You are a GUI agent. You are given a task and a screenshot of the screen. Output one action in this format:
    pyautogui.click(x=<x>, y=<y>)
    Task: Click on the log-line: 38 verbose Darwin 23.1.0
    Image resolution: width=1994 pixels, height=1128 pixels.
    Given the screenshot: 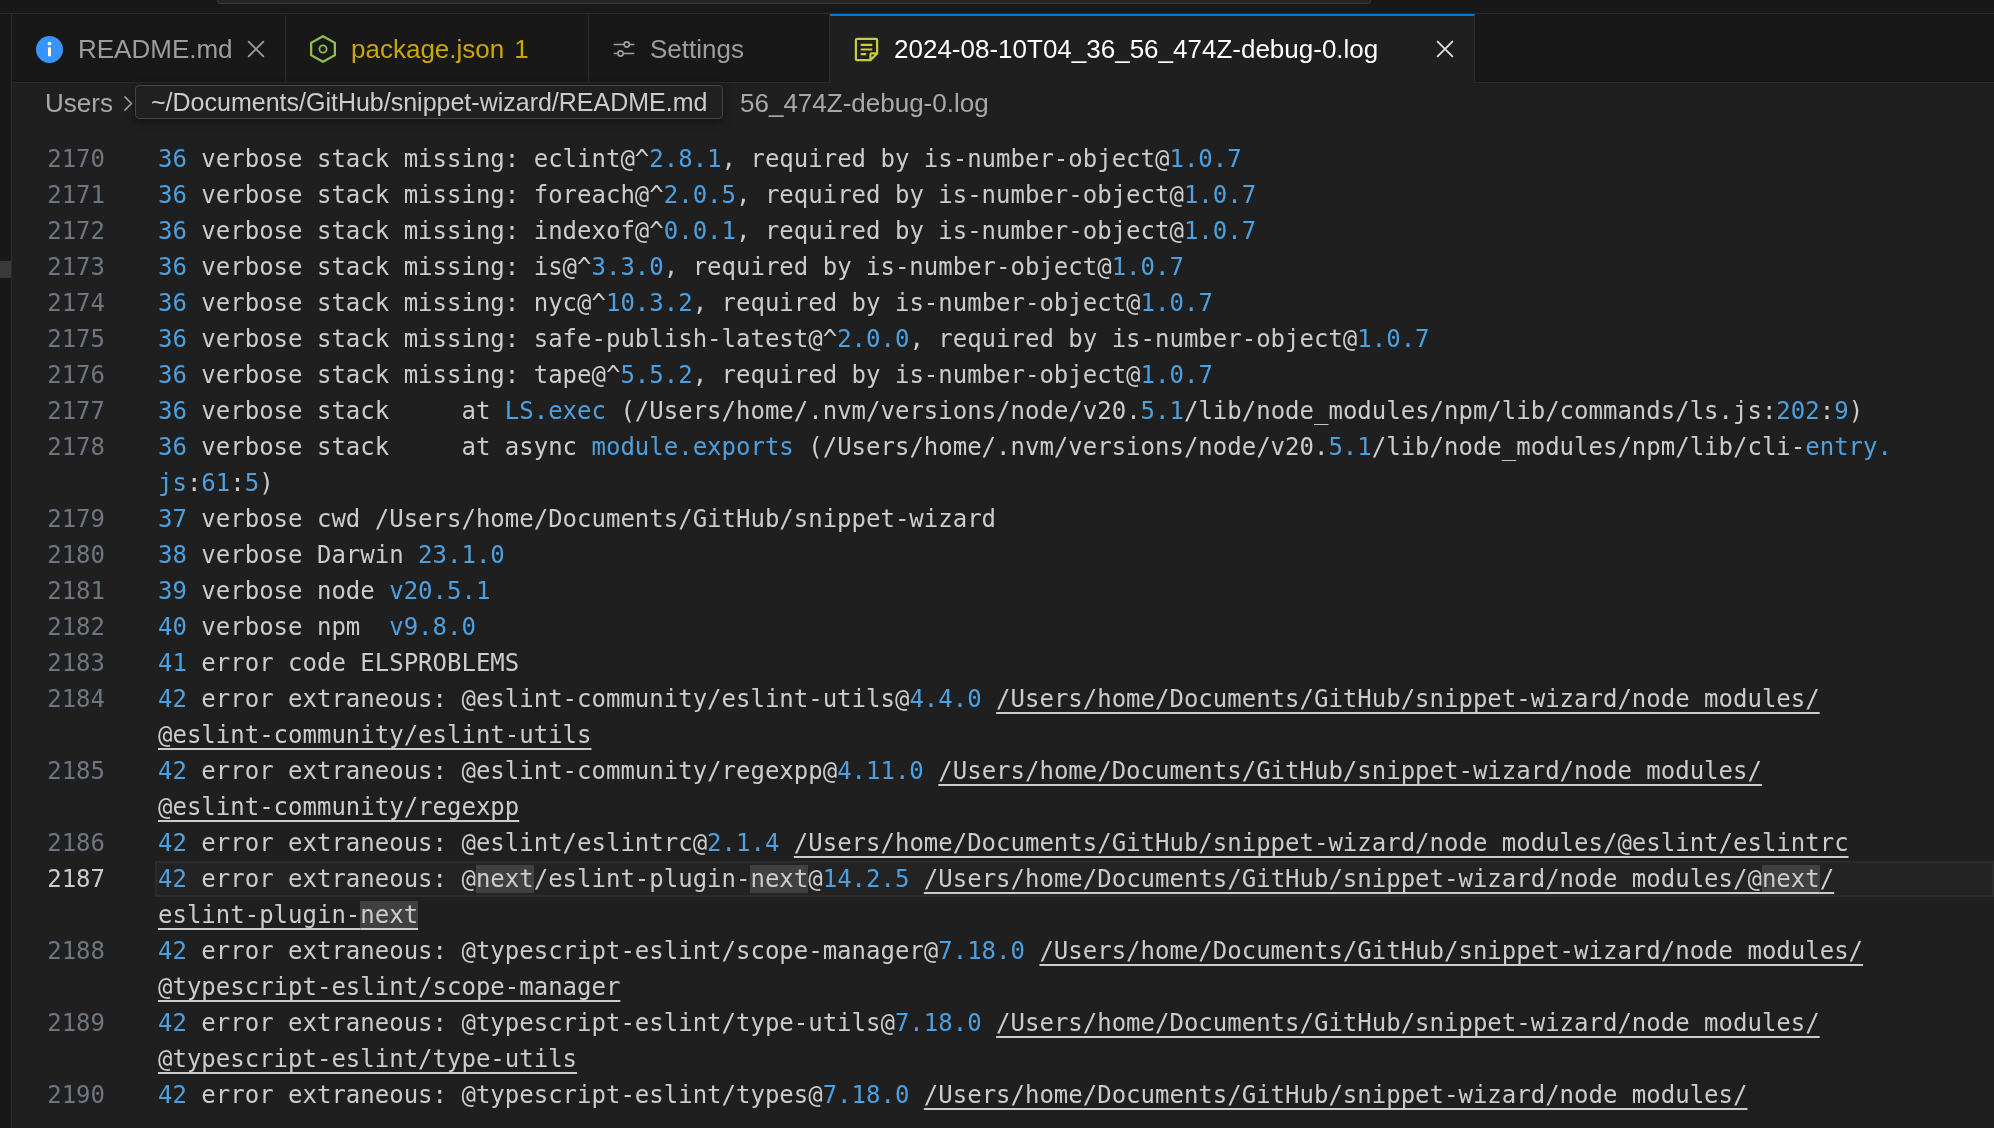 What is the action you would take?
    pyautogui.click(x=331, y=555)
    